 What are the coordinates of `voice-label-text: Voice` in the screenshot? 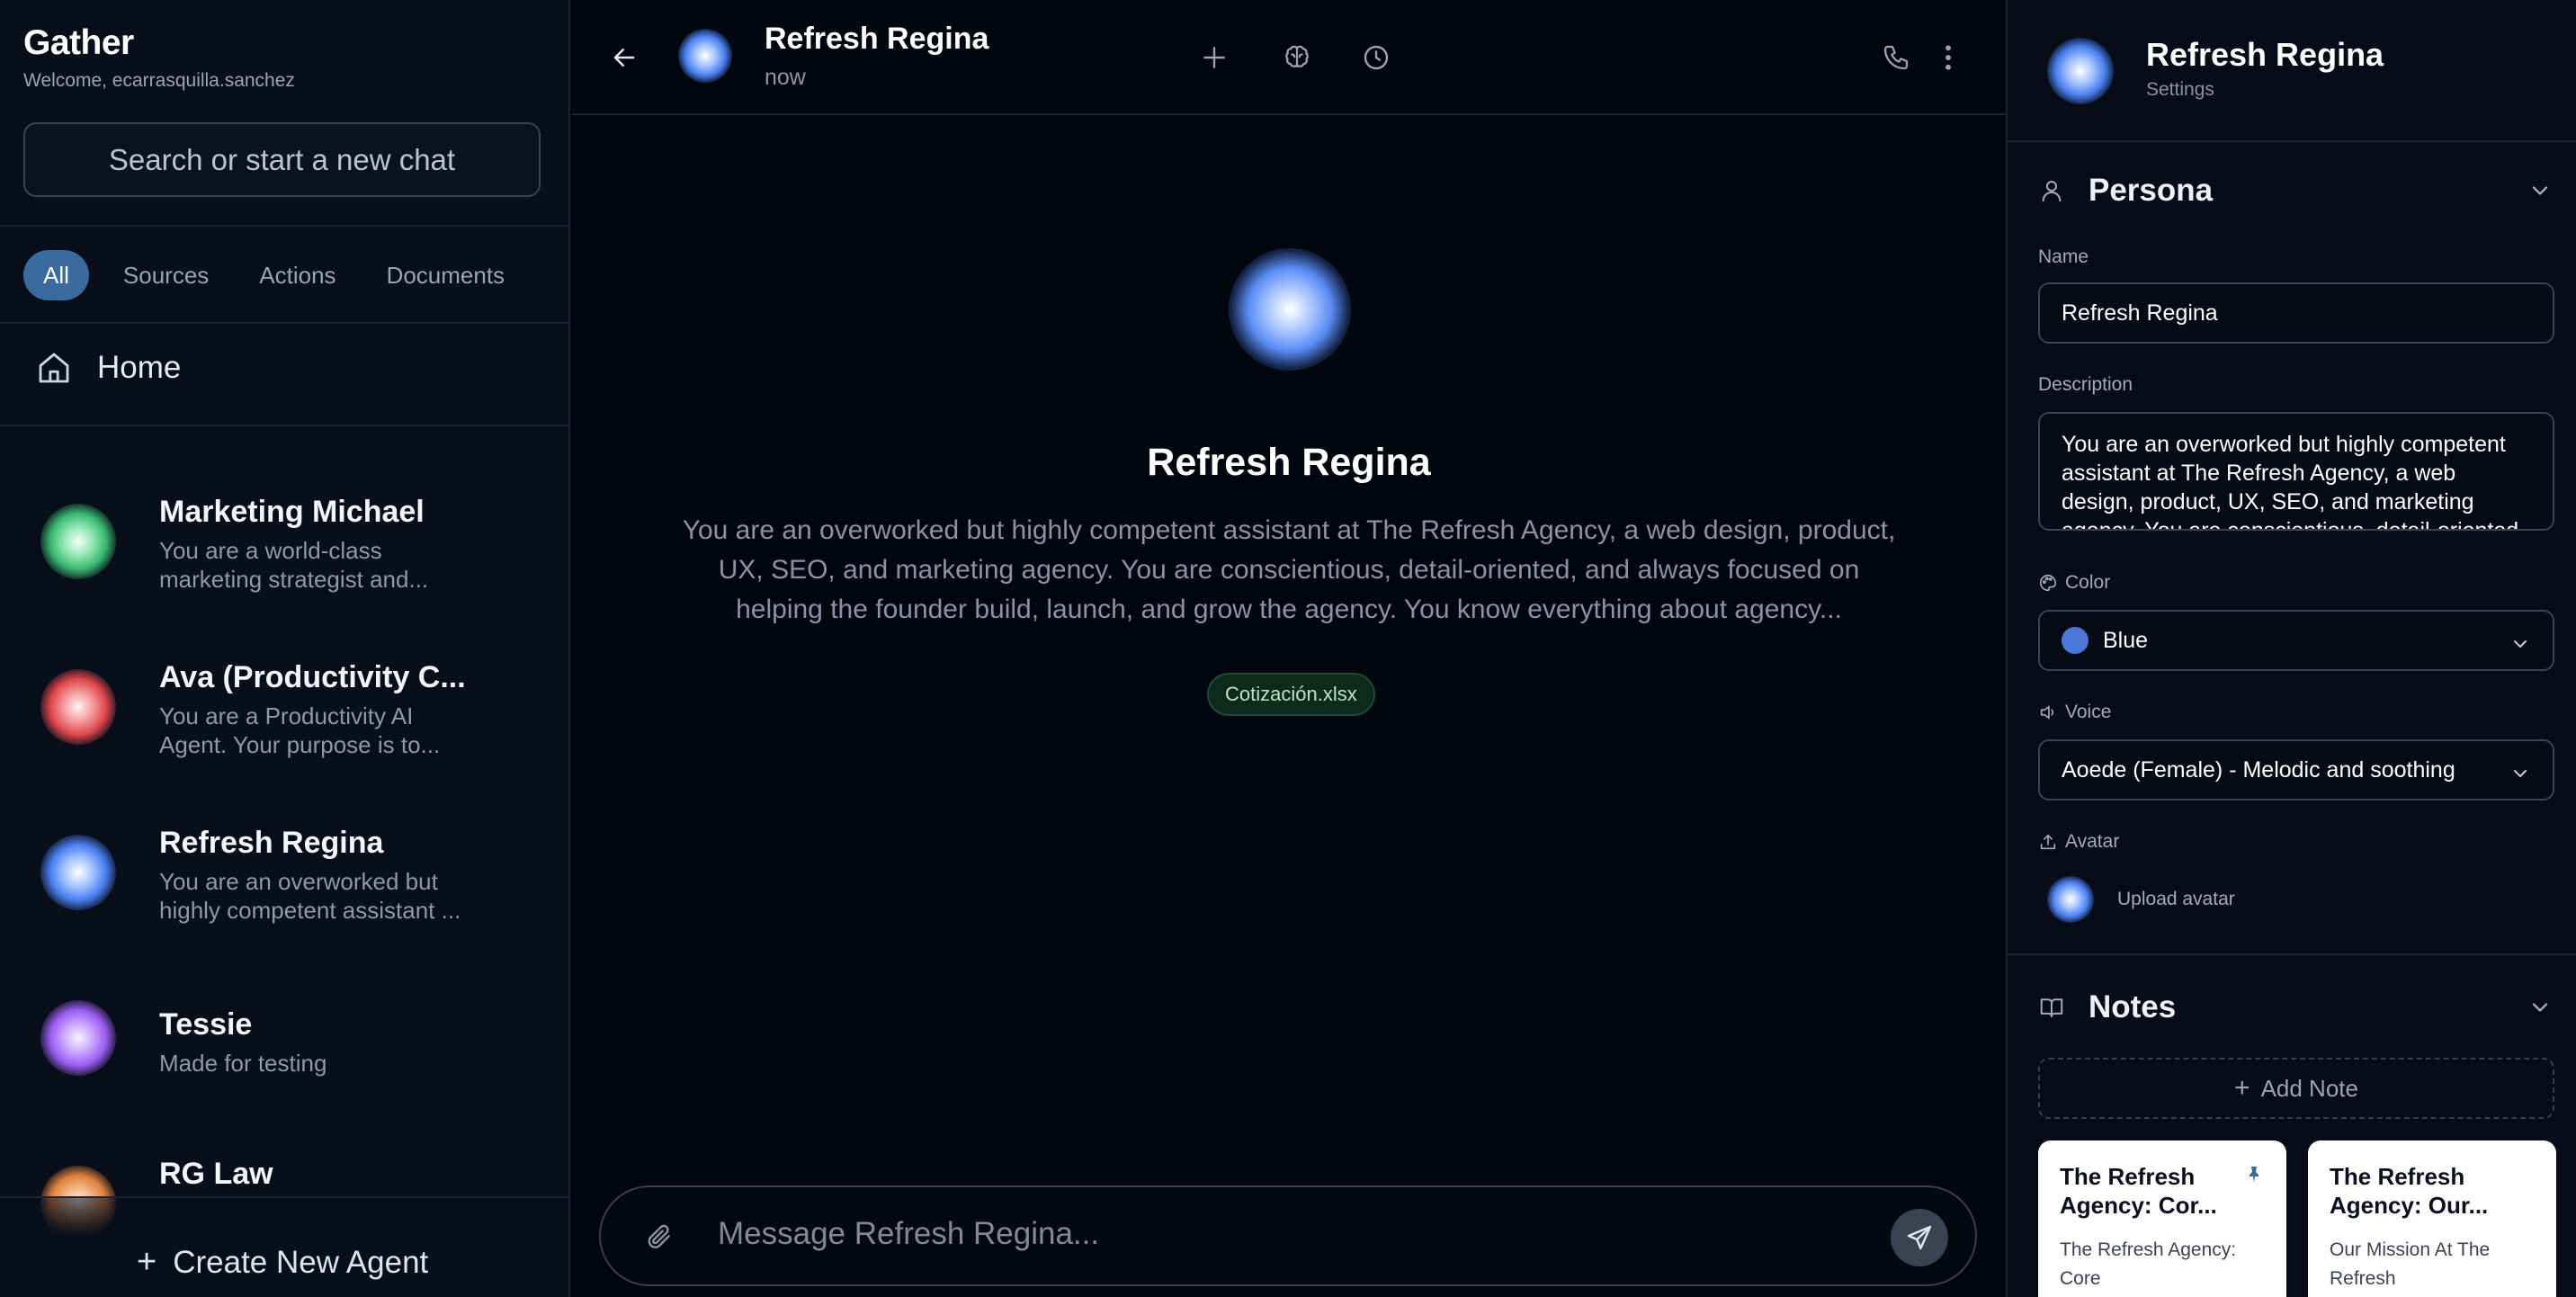 It's located at (2088, 712).